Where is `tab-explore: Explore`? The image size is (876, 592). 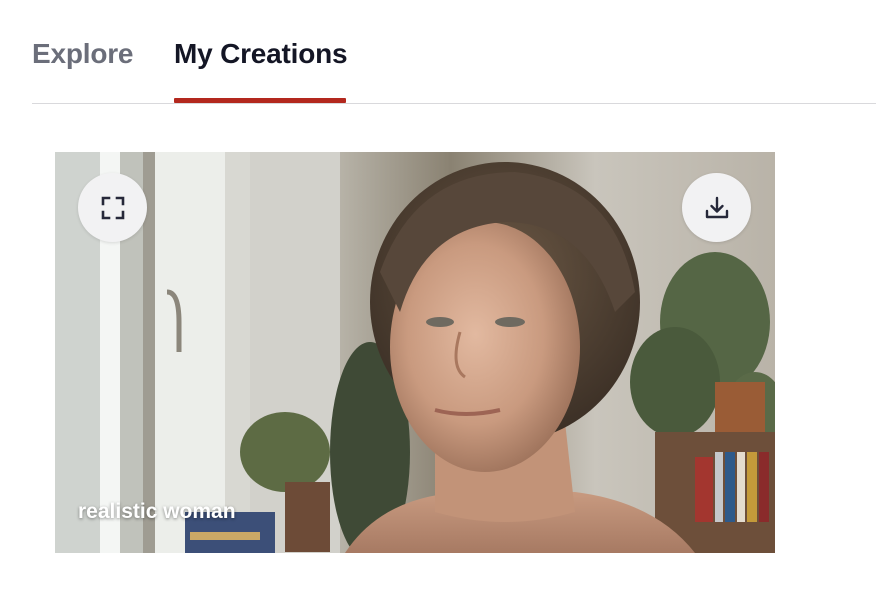 tab-explore: Explore is located at coordinates (83, 54).